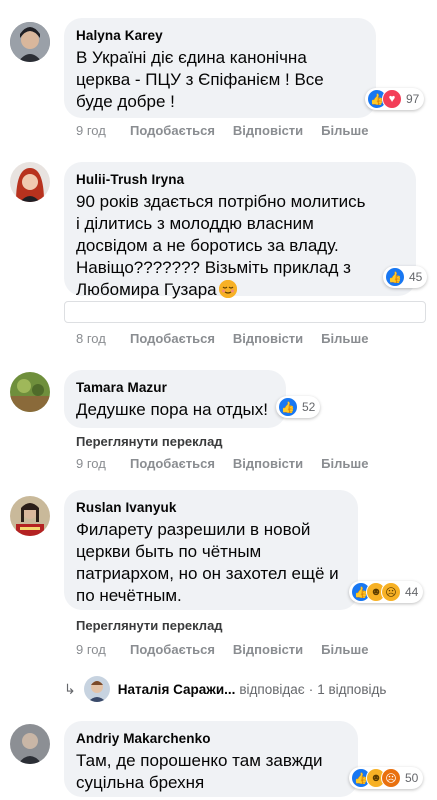 The width and height of the screenshot is (437, 800). I want to click on reply-action: відповідає, so click(272, 689).